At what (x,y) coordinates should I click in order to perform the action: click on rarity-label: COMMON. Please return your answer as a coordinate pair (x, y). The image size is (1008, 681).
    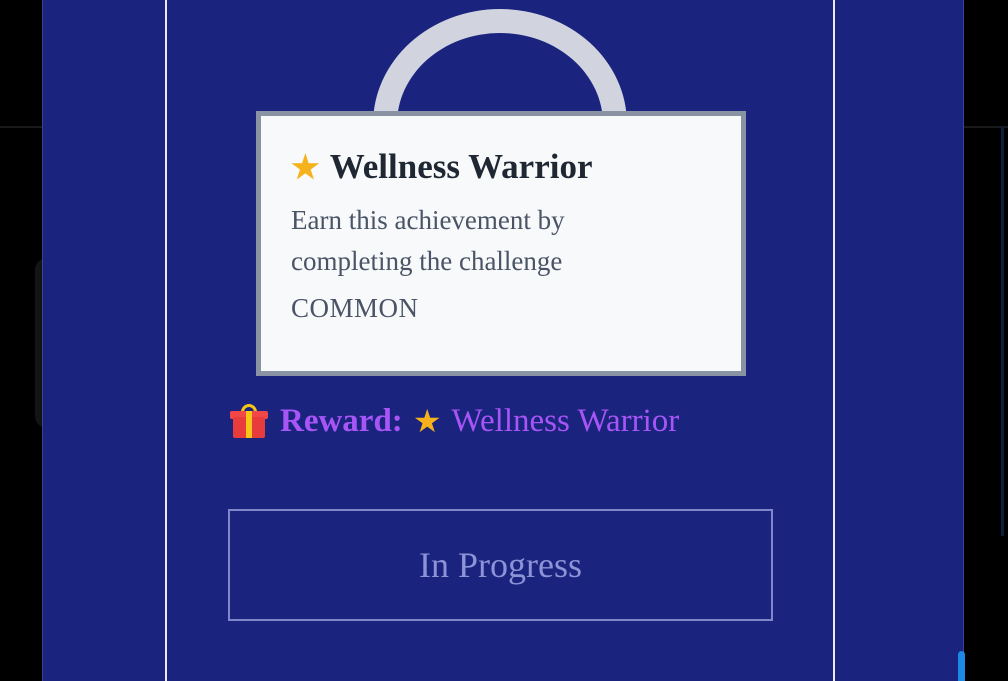
    Looking at the image, I should click on (355, 308).